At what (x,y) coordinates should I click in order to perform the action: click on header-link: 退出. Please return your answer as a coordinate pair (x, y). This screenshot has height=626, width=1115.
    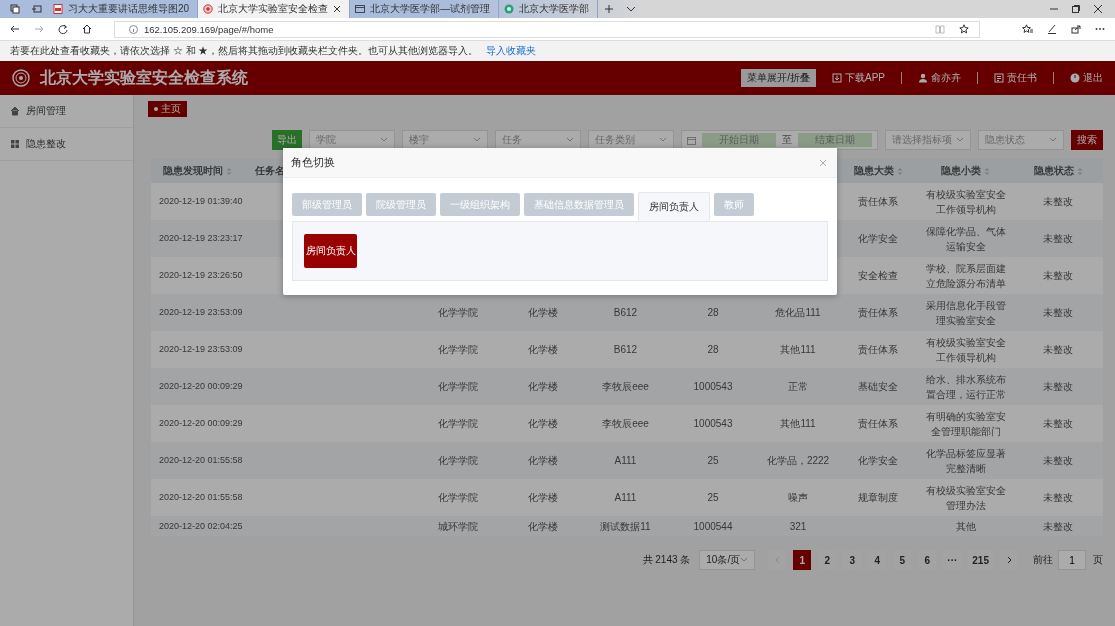
    Looking at the image, I should click on (1086, 78).